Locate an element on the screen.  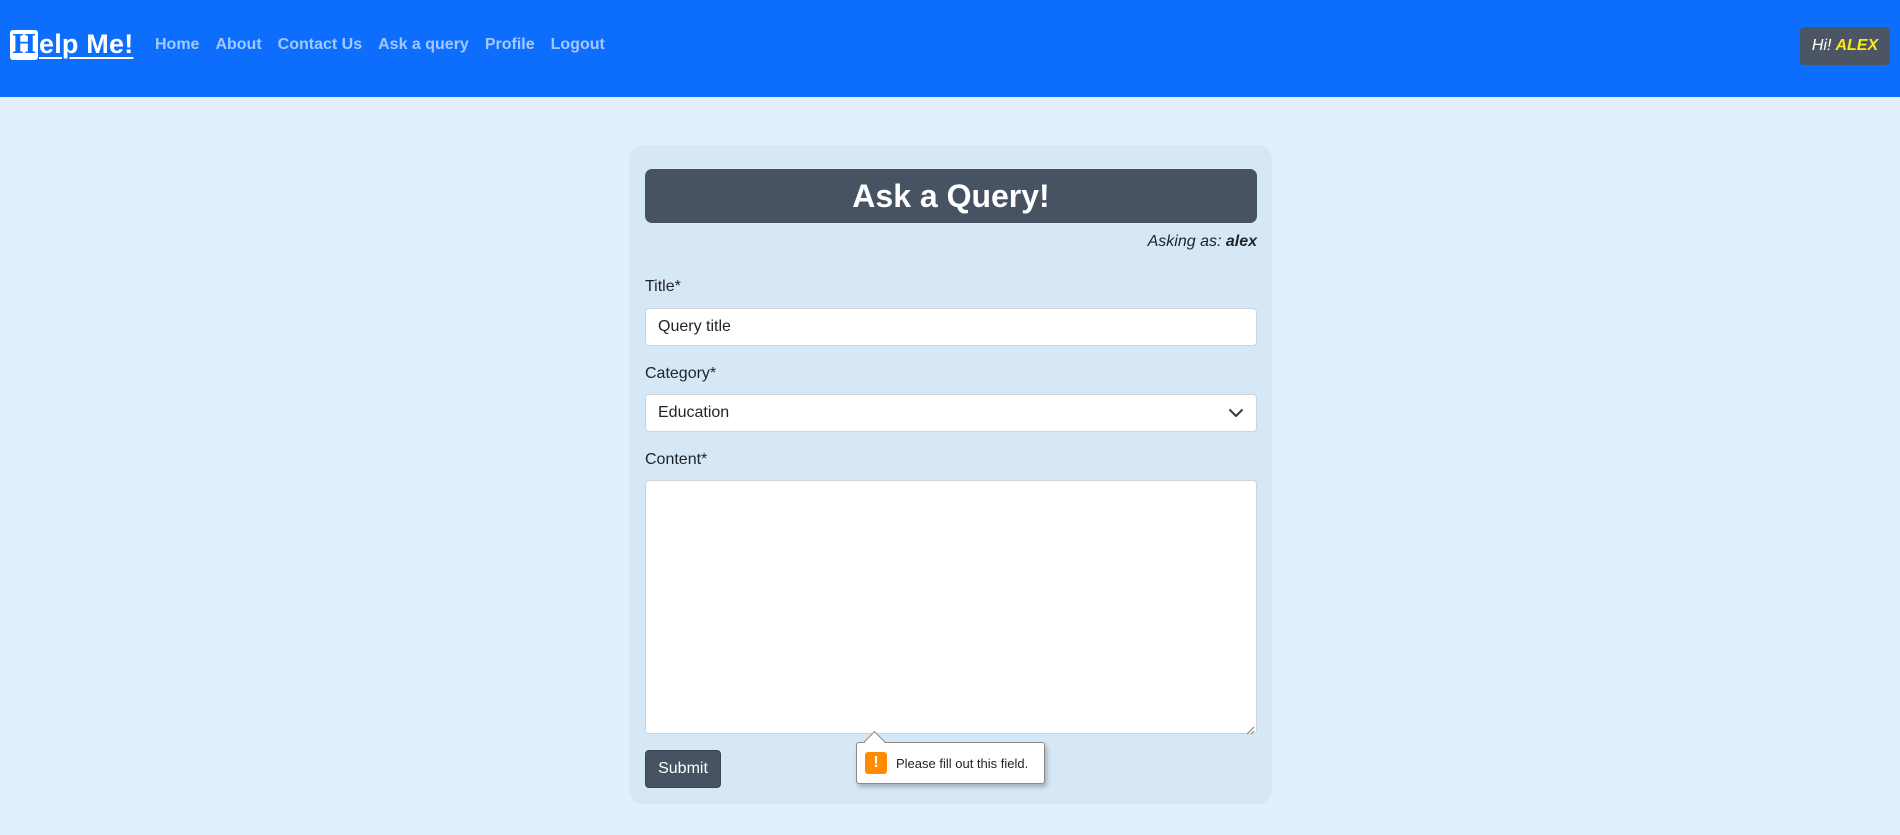
brand-name: elp Me! is located at coordinates (86, 44).